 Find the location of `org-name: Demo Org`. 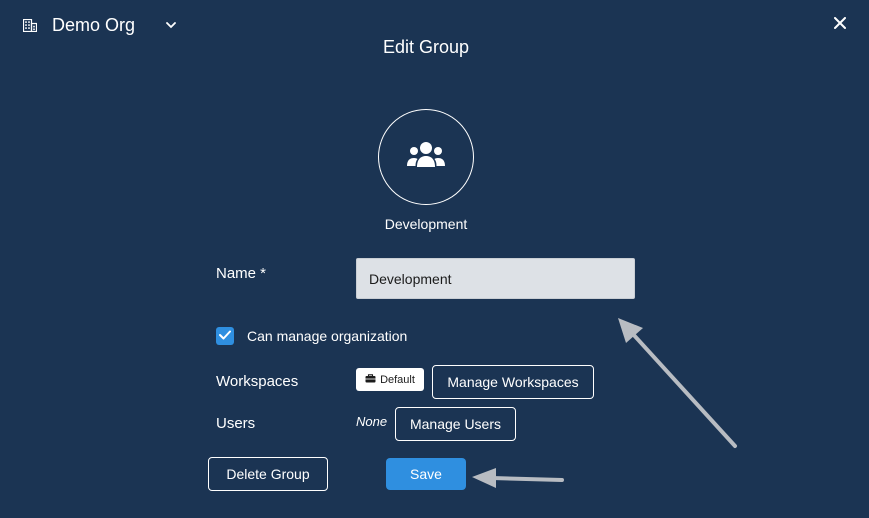

org-name: Demo Org is located at coordinates (94, 24).